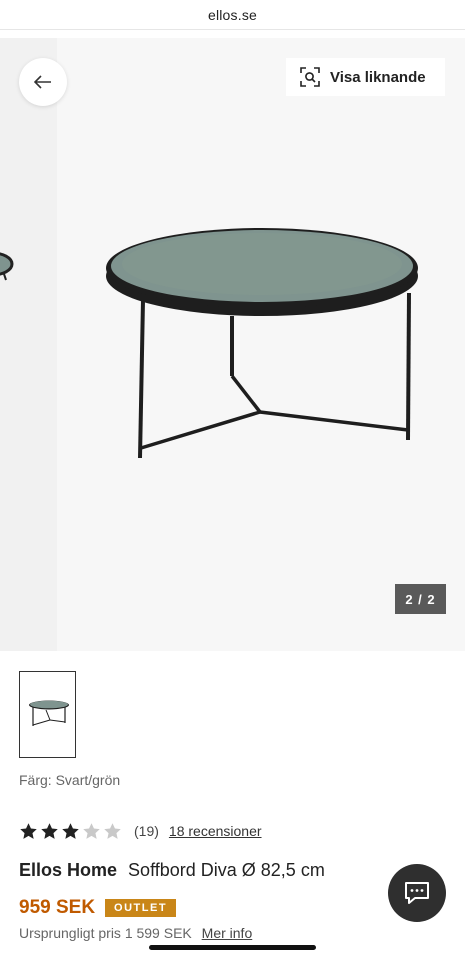  Describe the element at coordinates (28, 344) in the screenshot. I see `previous-slide-peek` at that location.